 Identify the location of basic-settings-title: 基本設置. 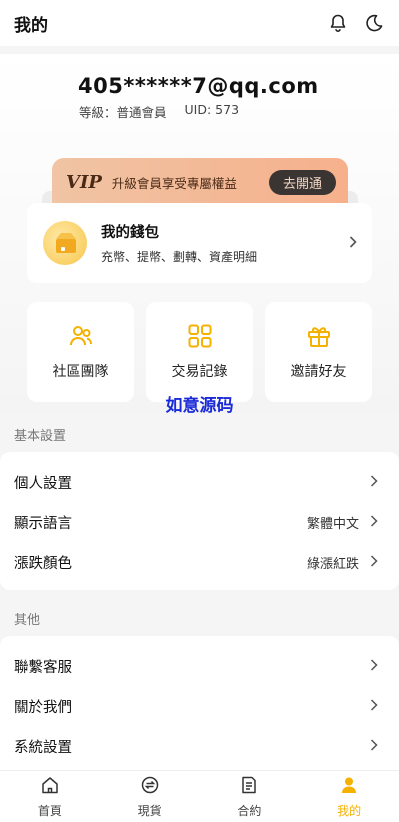
(40, 436).